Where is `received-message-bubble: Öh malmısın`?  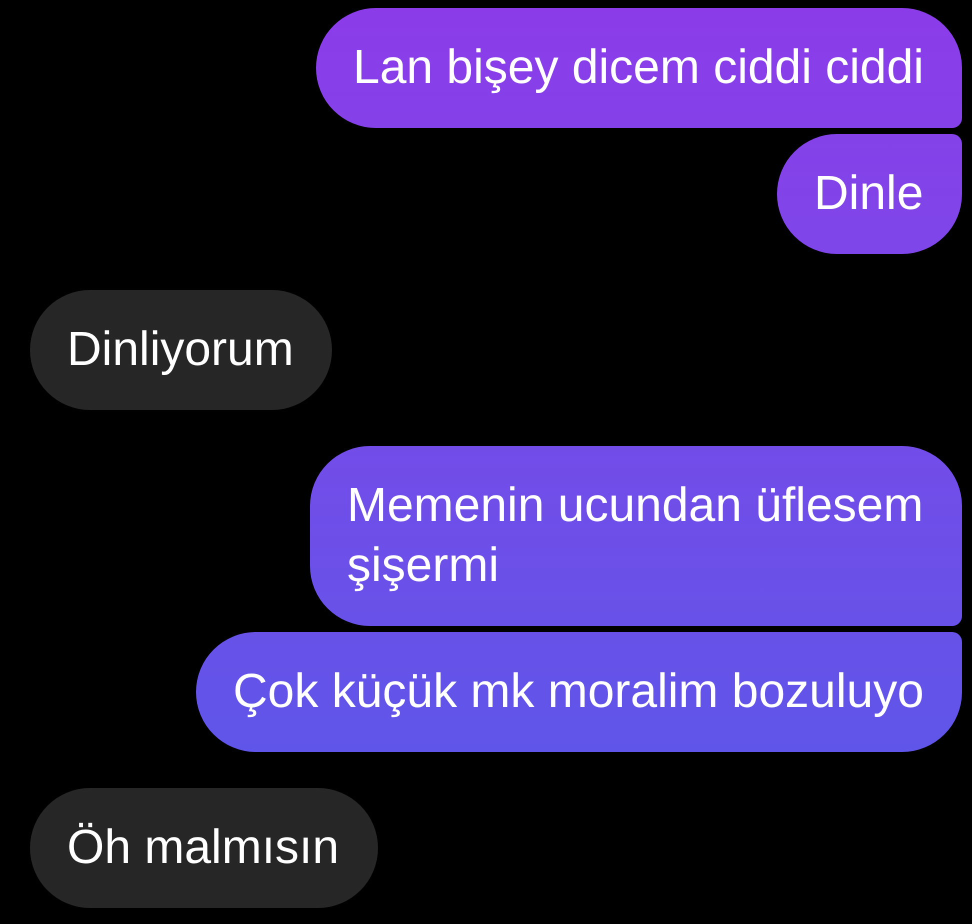
received-message-bubble: Öh malmısın is located at coordinates (204, 848).